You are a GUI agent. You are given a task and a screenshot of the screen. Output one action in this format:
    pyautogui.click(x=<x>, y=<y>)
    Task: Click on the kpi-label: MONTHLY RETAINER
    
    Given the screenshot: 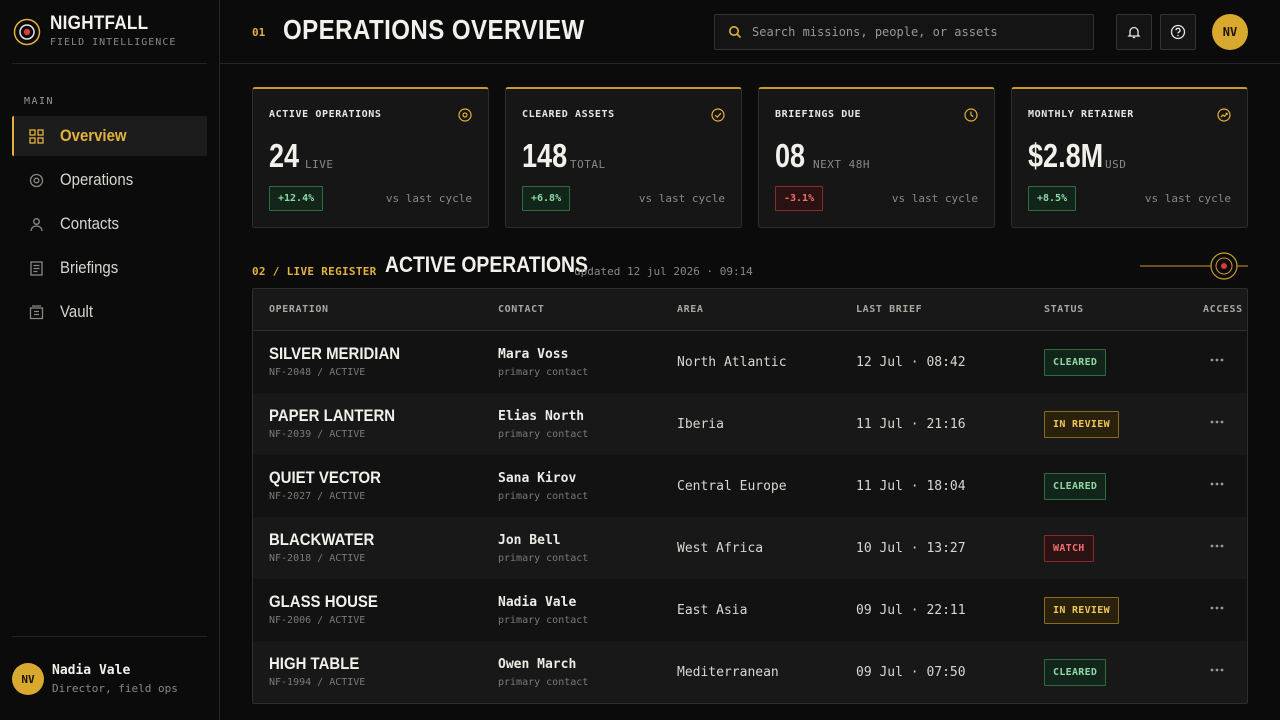 What is the action you would take?
    pyautogui.click(x=1081, y=114)
    